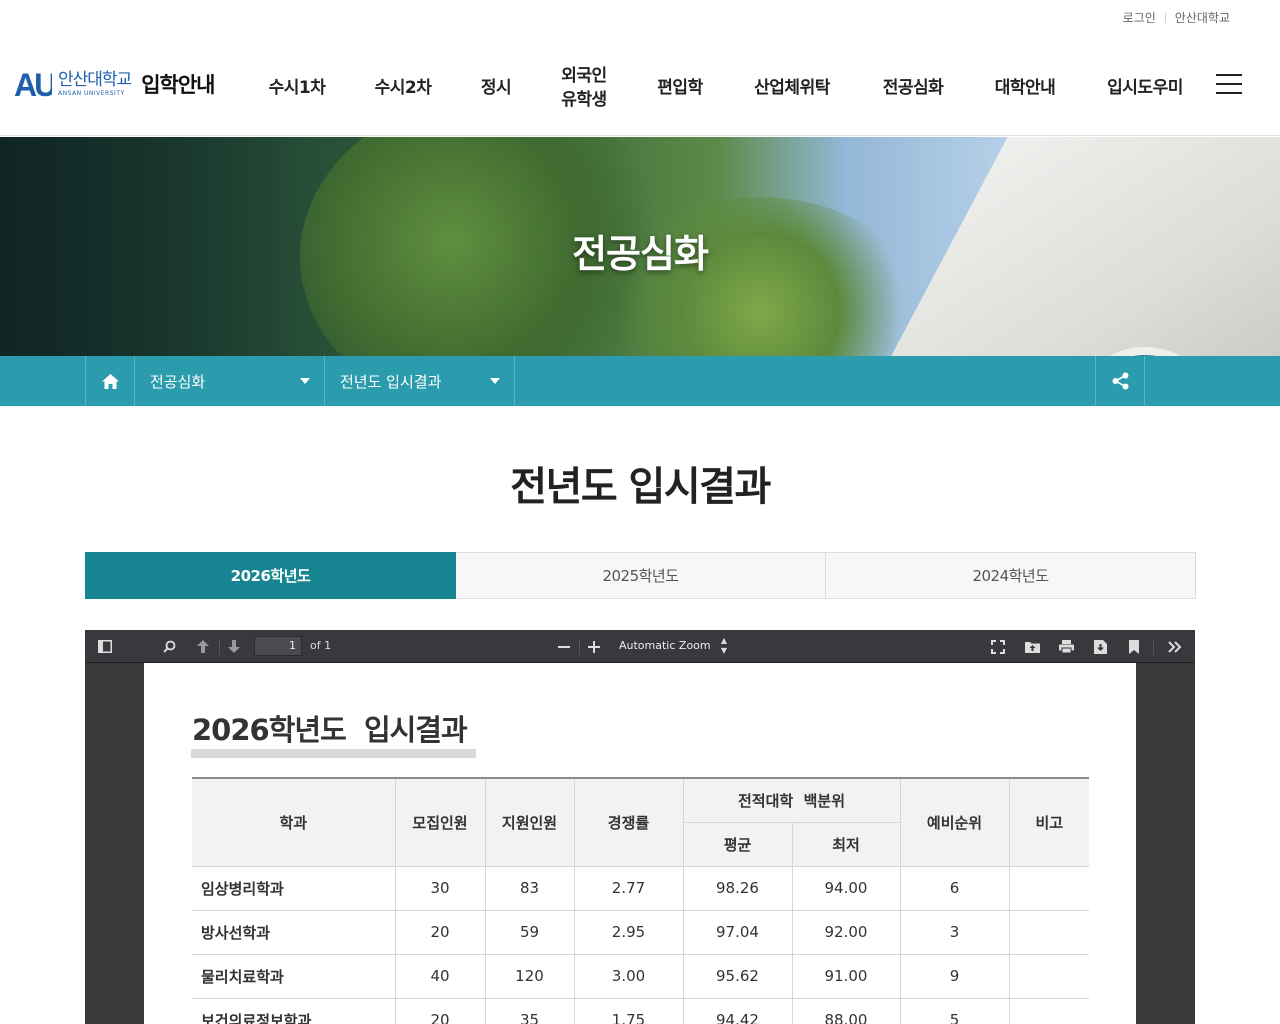 This screenshot has width=1280, height=1024. I want to click on cell-applicants: 35, so click(530, 1011).